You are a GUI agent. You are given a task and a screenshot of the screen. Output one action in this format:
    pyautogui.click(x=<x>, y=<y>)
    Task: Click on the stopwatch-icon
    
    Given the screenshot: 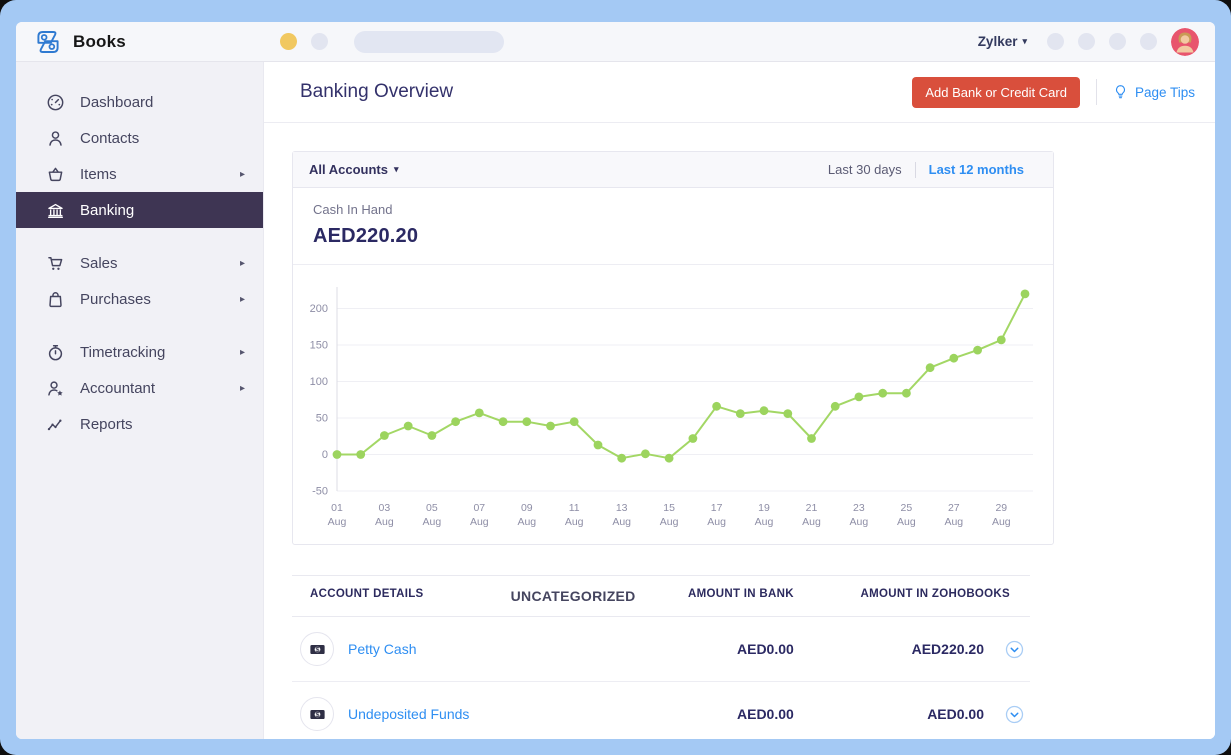 What is the action you would take?
    pyautogui.click(x=55, y=352)
    